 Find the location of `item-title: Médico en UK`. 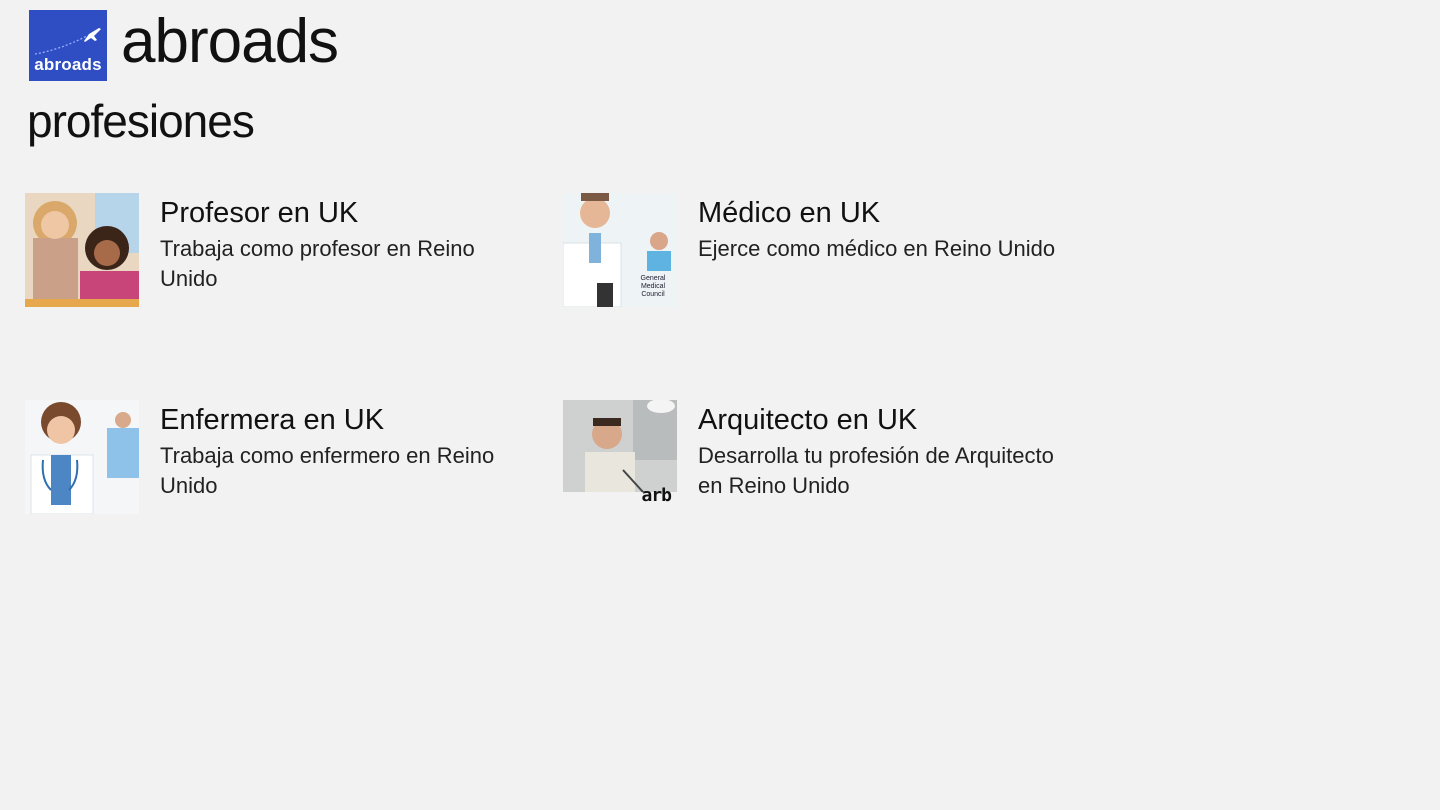

item-title: Médico en UK is located at coordinates (789, 213).